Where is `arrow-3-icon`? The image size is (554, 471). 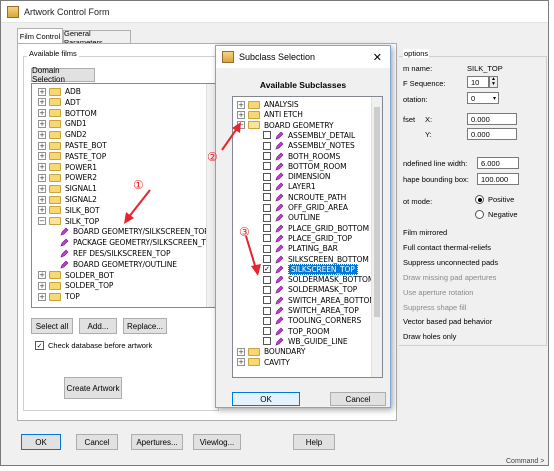 arrow-3-icon is located at coordinates (253, 255).